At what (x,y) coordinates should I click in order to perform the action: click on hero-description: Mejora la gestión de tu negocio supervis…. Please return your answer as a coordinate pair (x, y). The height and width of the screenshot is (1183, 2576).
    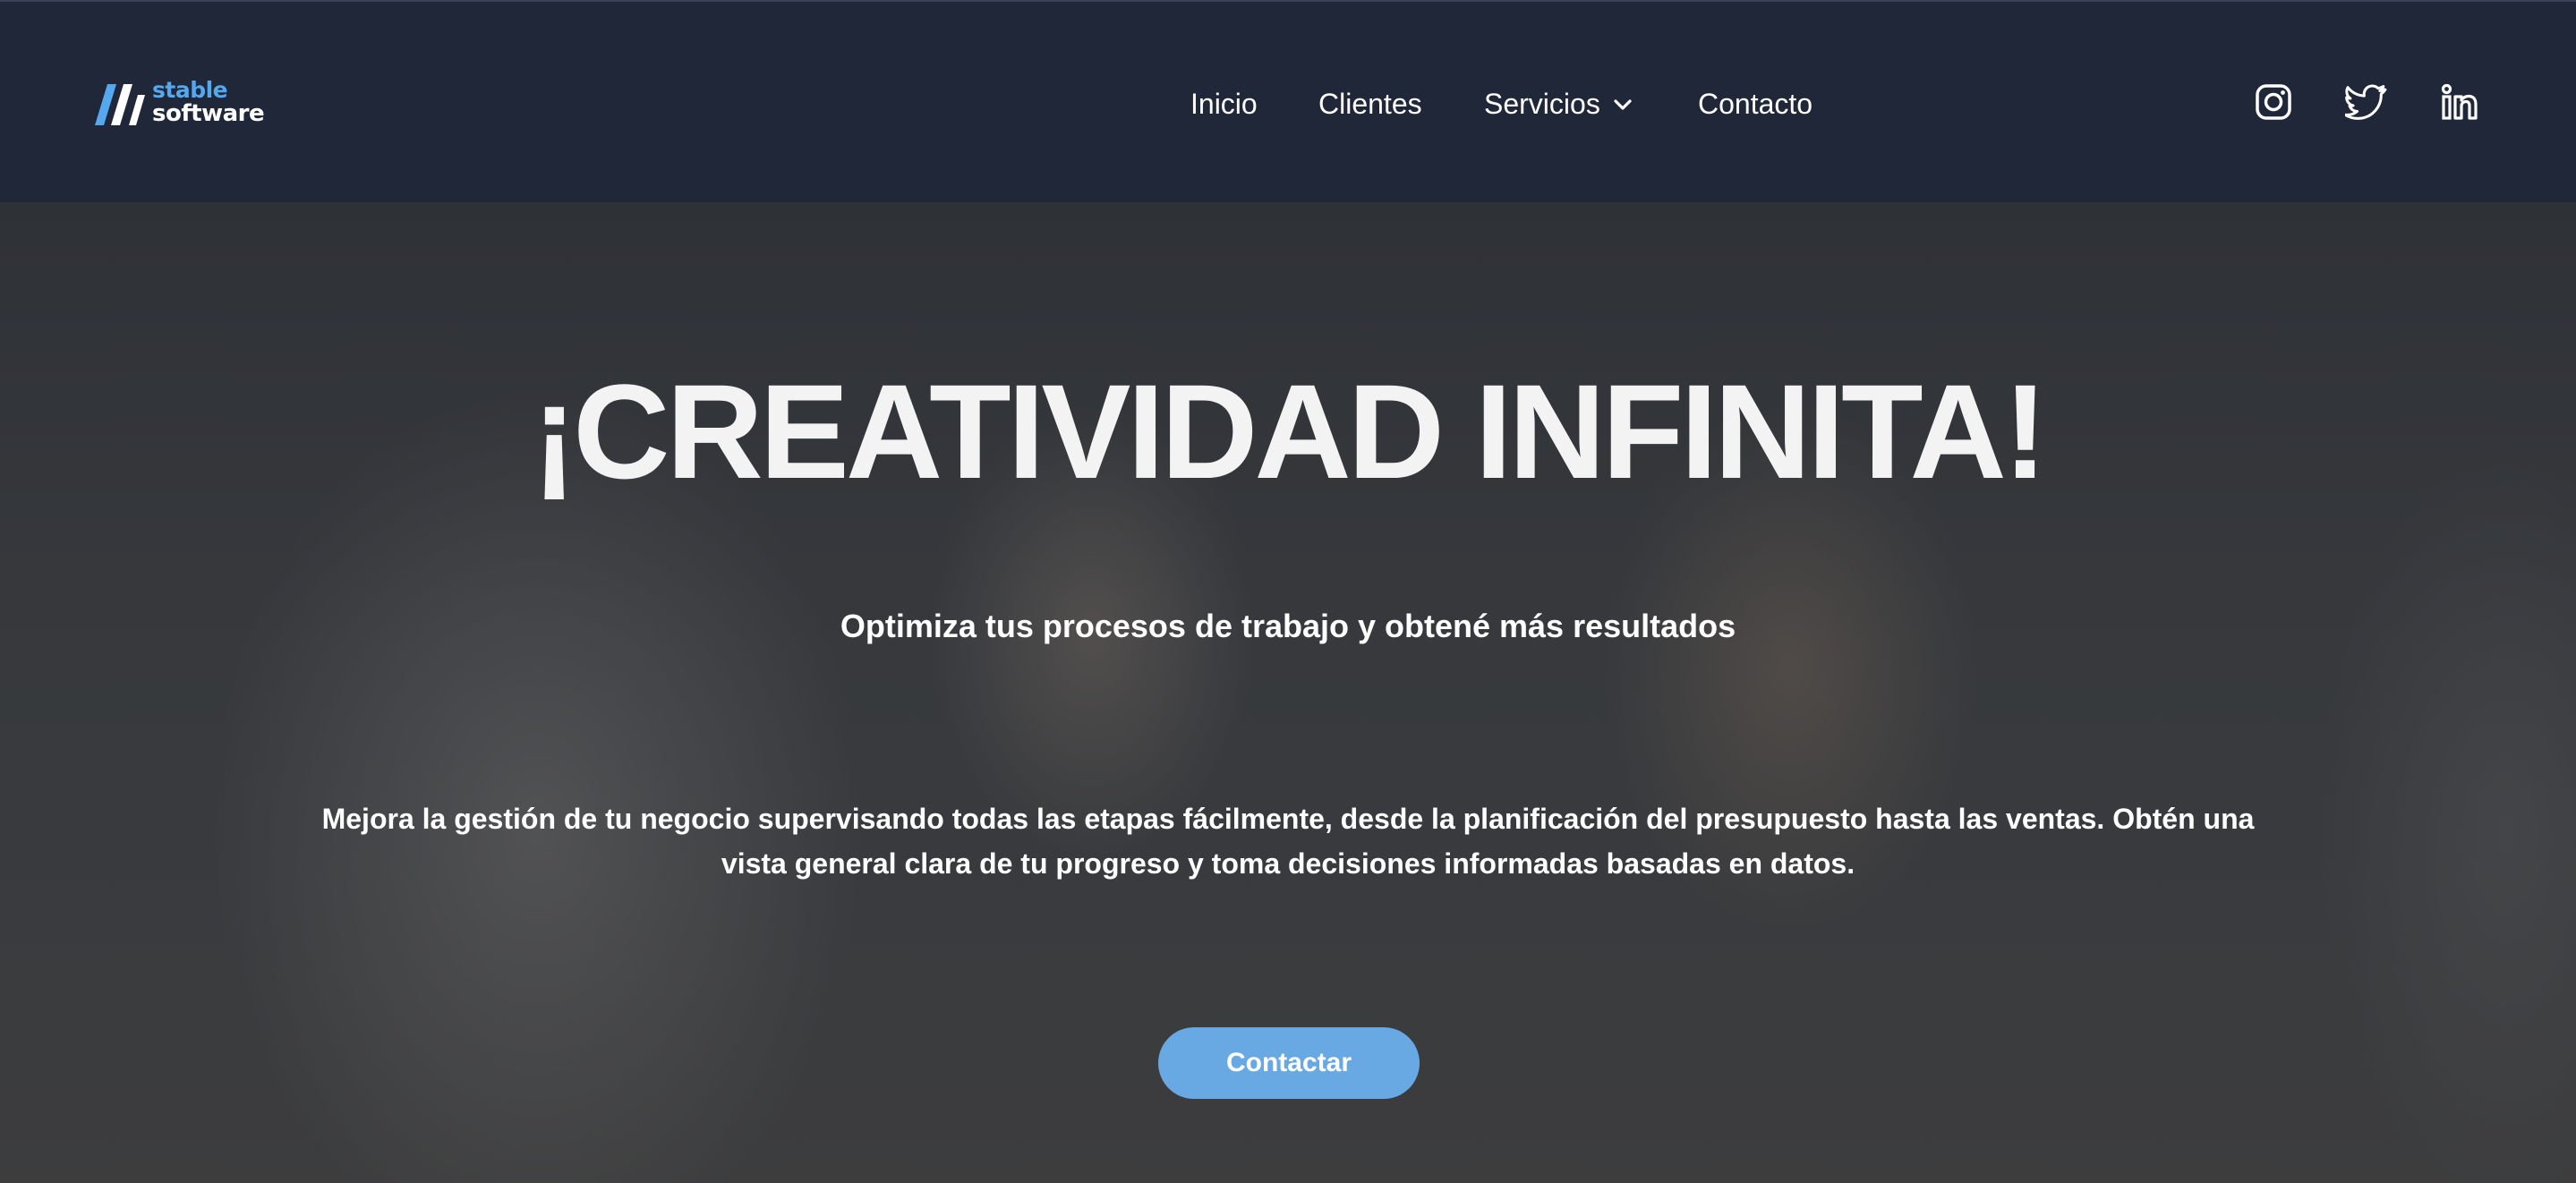
    Looking at the image, I should click on (1288, 842).